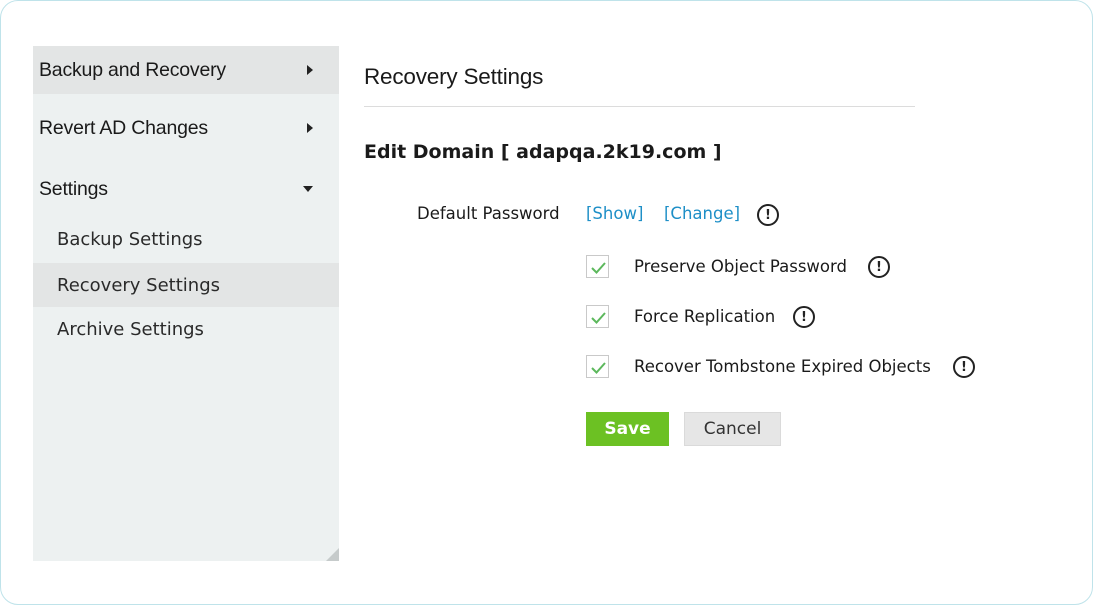  Describe the element at coordinates (186, 329) in the screenshot. I see `sidebar-item-archive-settings: Archive Settings` at that location.